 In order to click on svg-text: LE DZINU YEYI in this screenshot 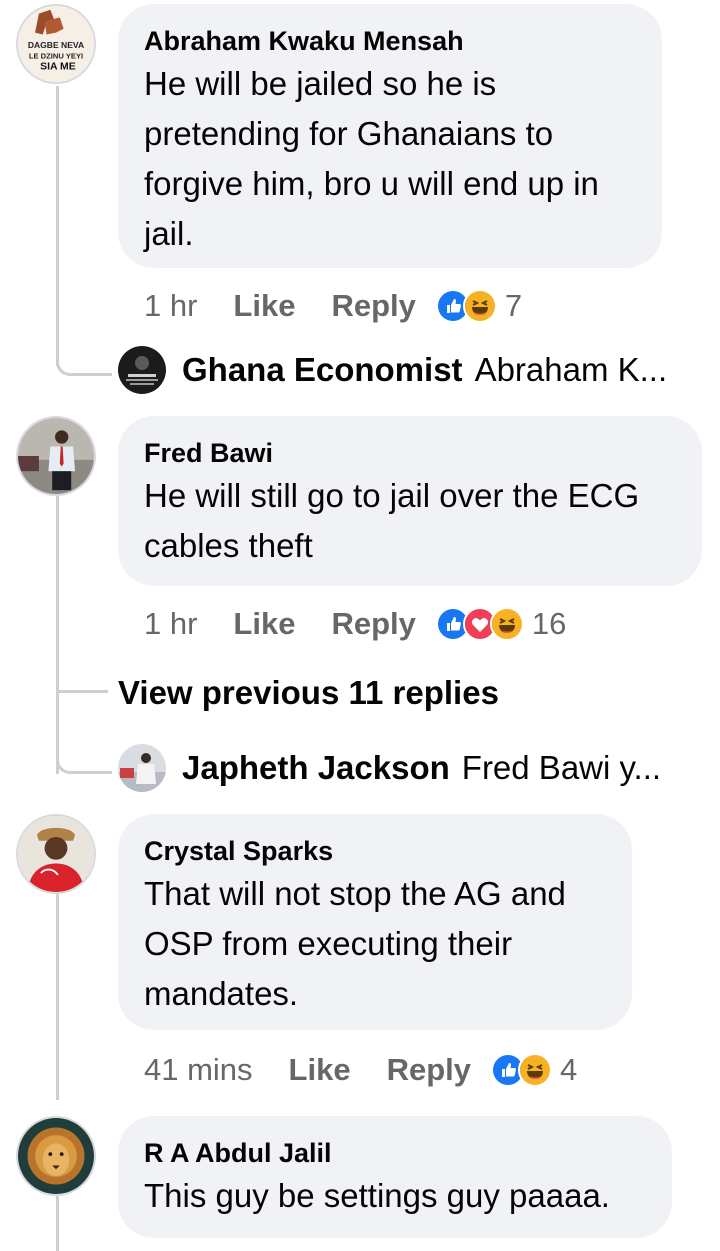, I will do `click(56, 55)`.